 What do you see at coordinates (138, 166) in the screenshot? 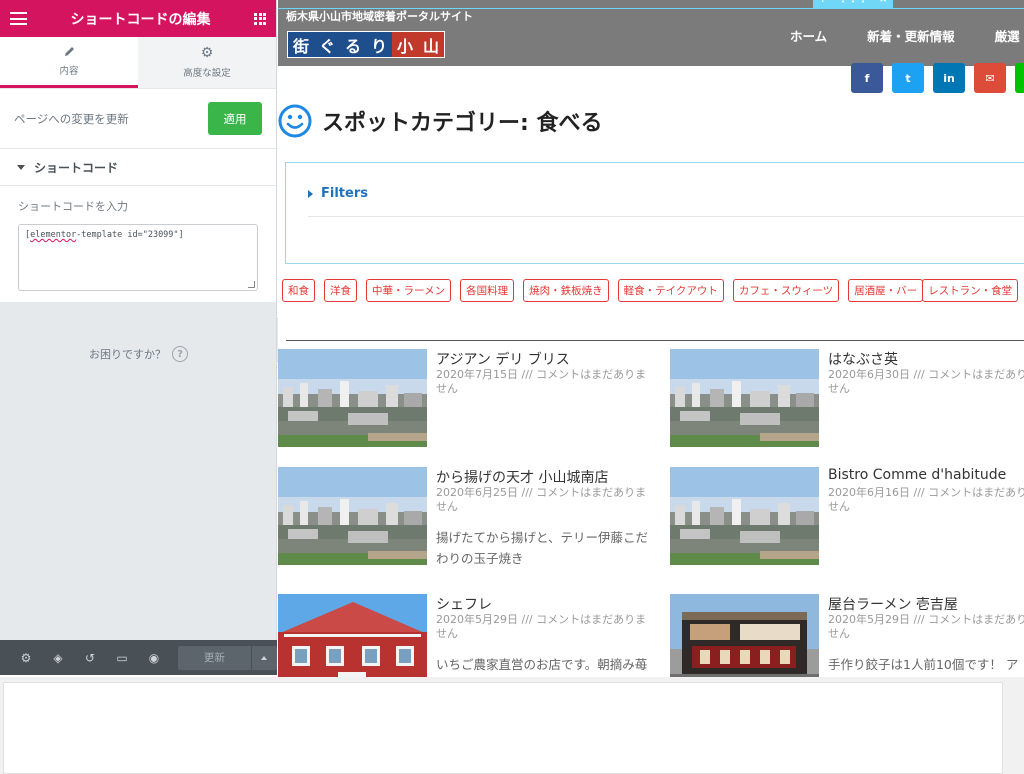
I see `shortcode-section-header: ショートコード` at bounding box center [138, 166].